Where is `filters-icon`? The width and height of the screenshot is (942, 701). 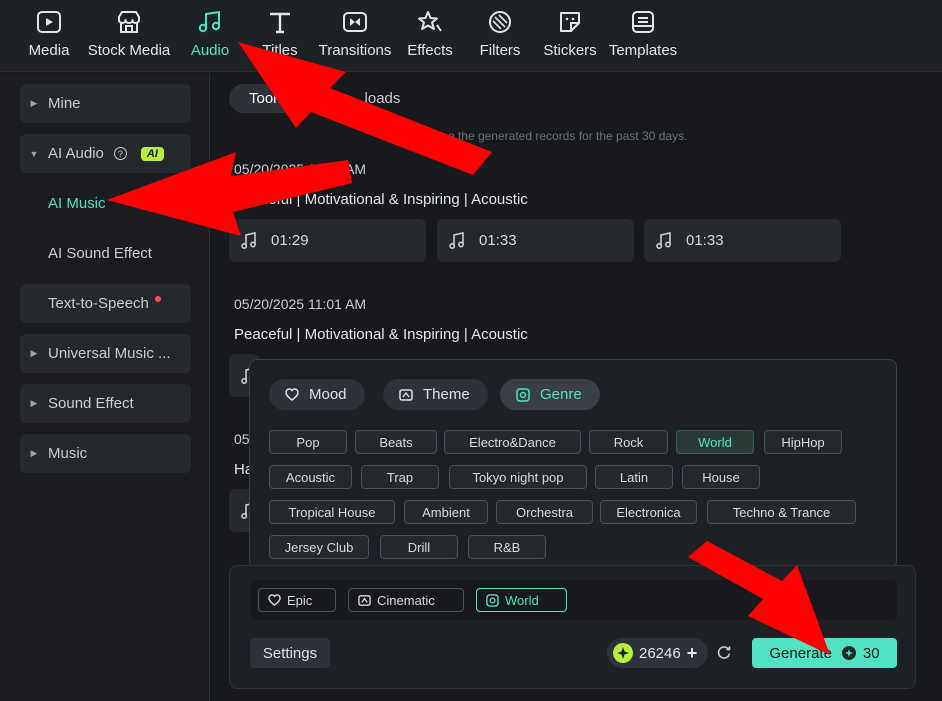 filters-icon is located at coordinates (500, 22).